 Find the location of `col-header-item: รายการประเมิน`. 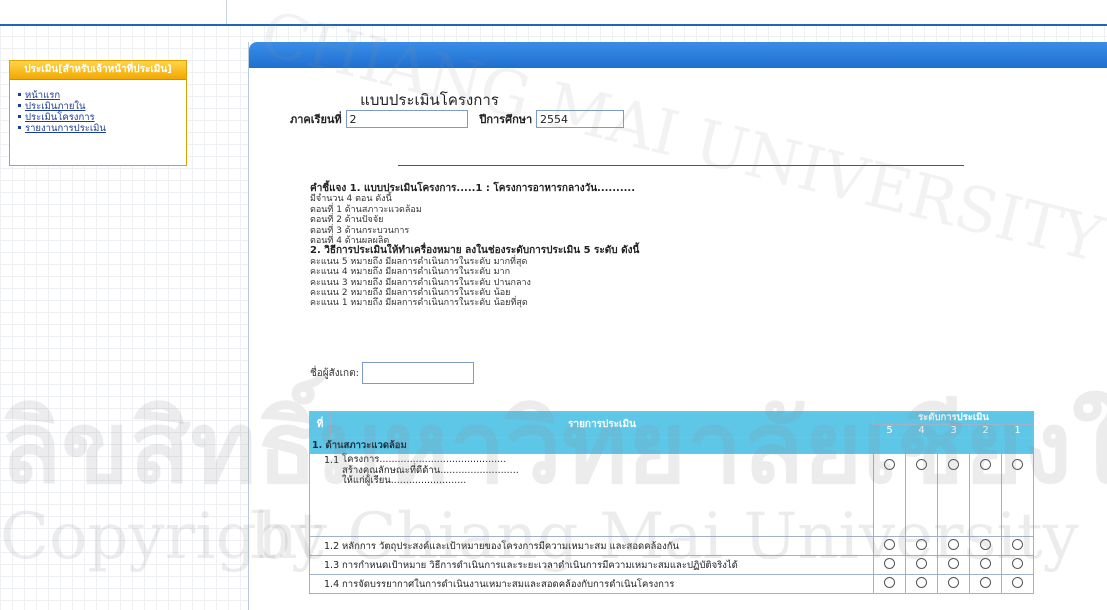

col-header-item: รายการประเมิน is located at coordinates (602, 424).